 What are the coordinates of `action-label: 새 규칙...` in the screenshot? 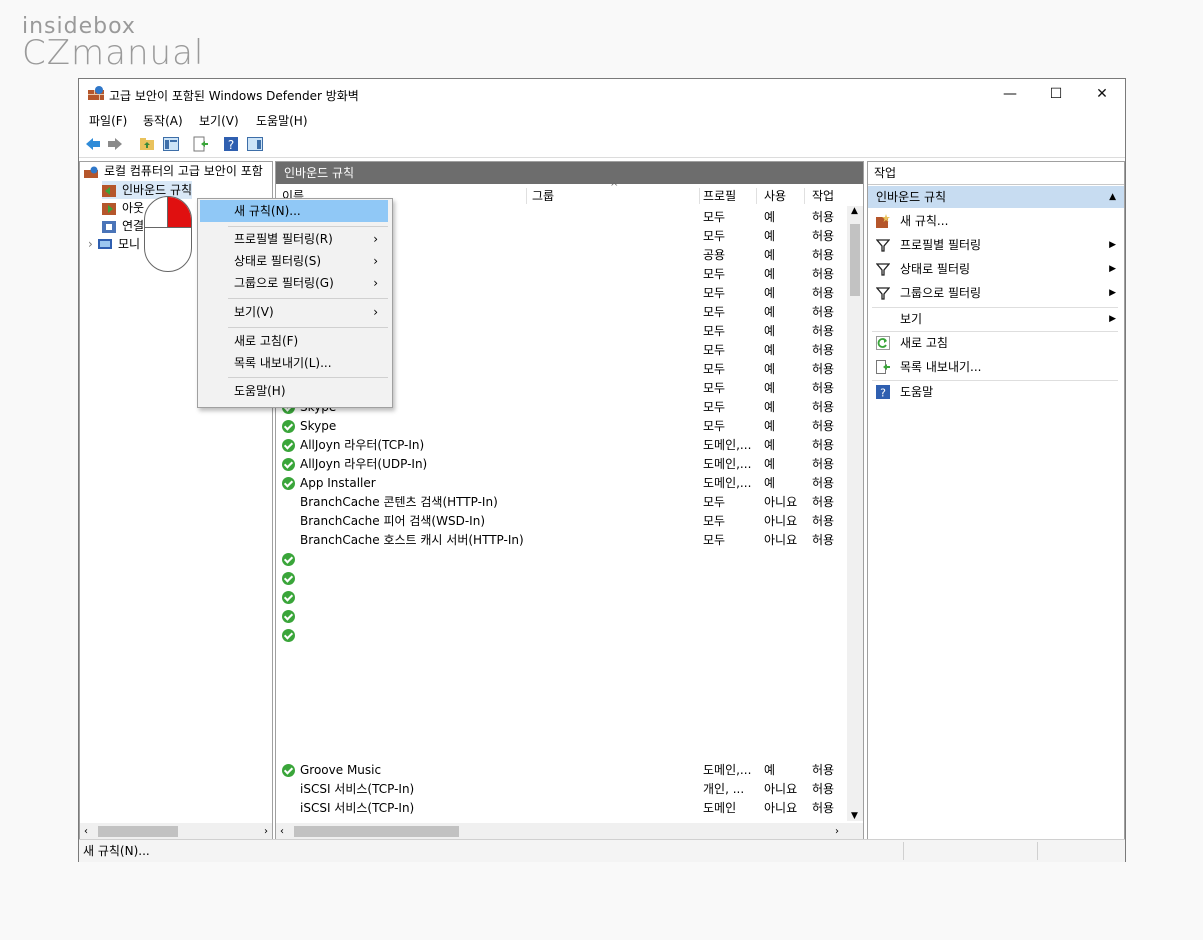 It's located at (924, 221).